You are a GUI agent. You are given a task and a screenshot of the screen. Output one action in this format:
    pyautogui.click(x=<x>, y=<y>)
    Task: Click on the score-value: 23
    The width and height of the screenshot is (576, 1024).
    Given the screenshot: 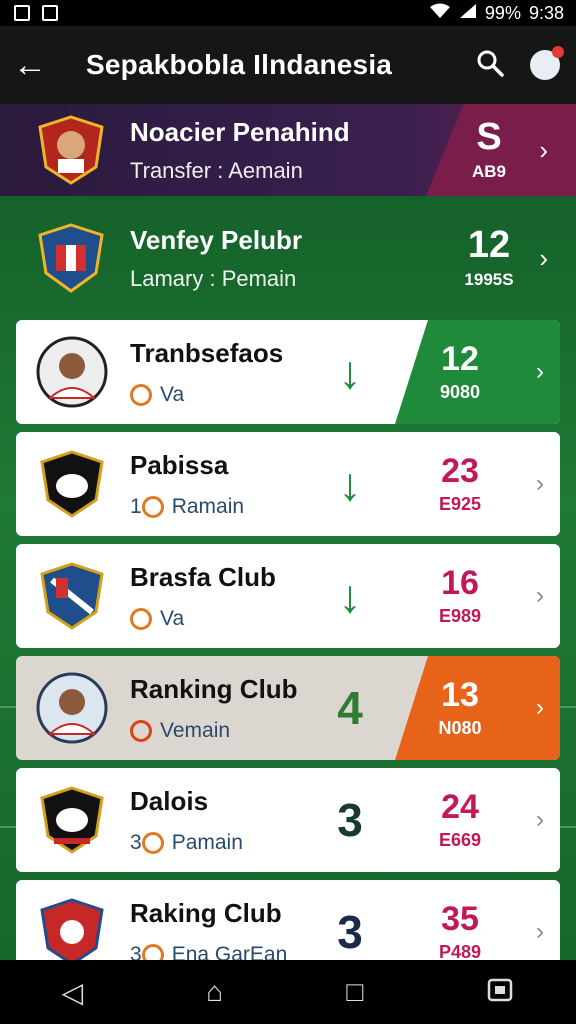 What is the action you would take?
    pyautogui.click(x=460, y=470)
    